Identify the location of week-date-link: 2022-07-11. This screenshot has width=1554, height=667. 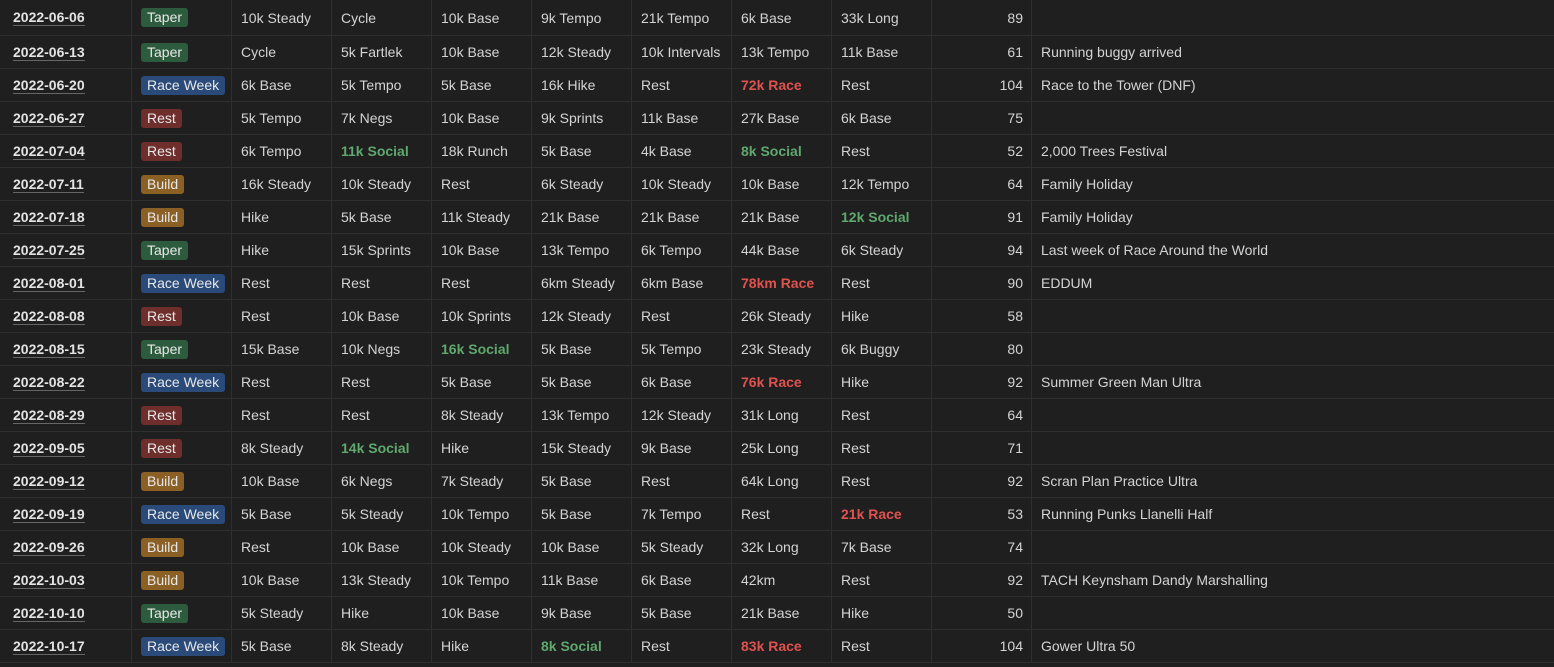
(48, 184).